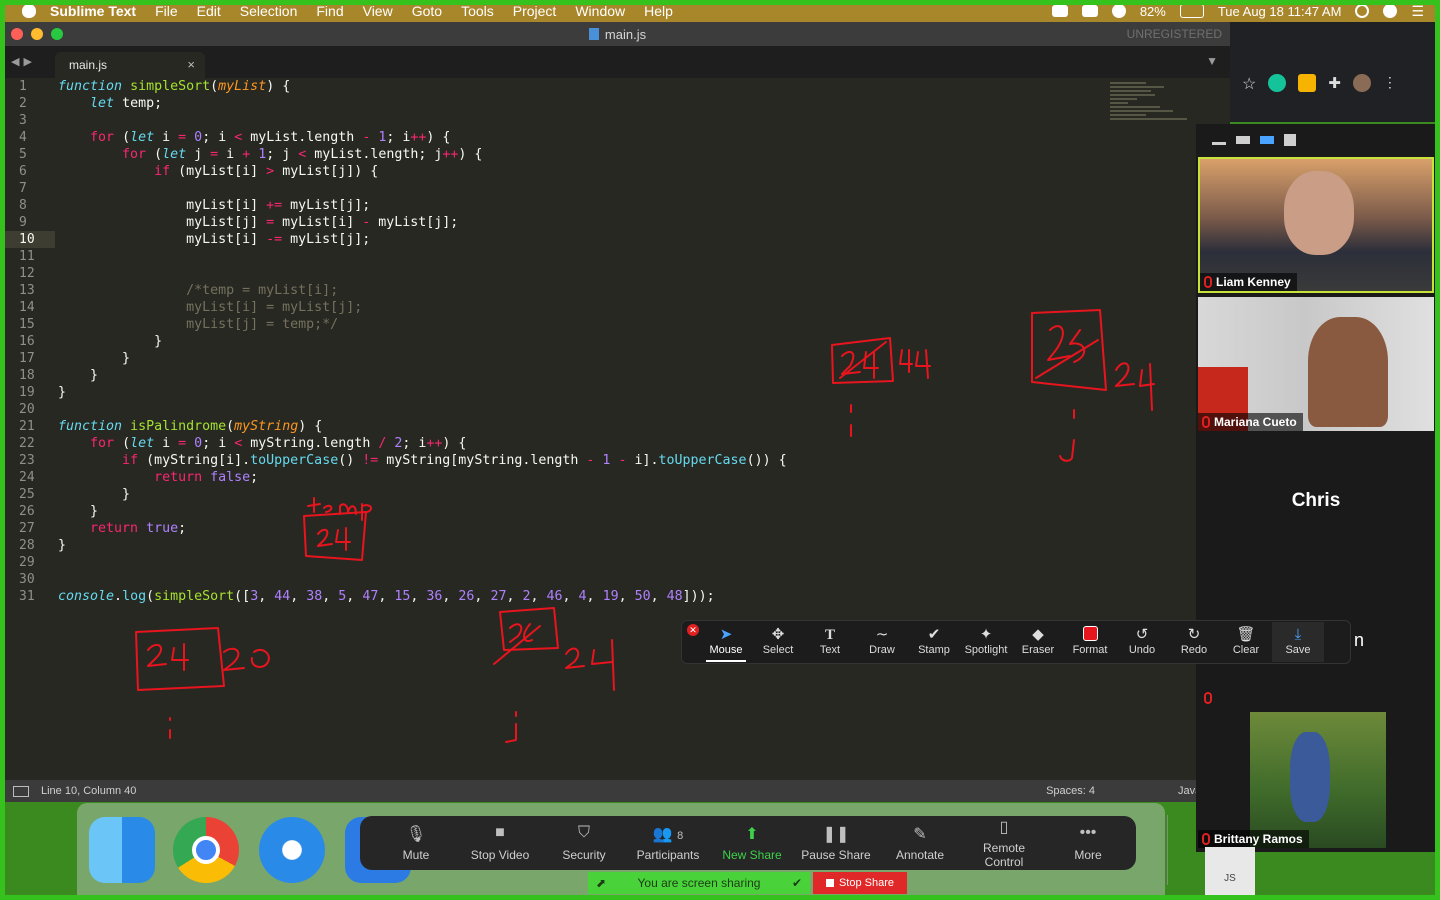 The width and height of the screenshot is (1440, 900). Describe the element at coordinates (339, 509) in the screenshot. I see `annotation-word` at that location.